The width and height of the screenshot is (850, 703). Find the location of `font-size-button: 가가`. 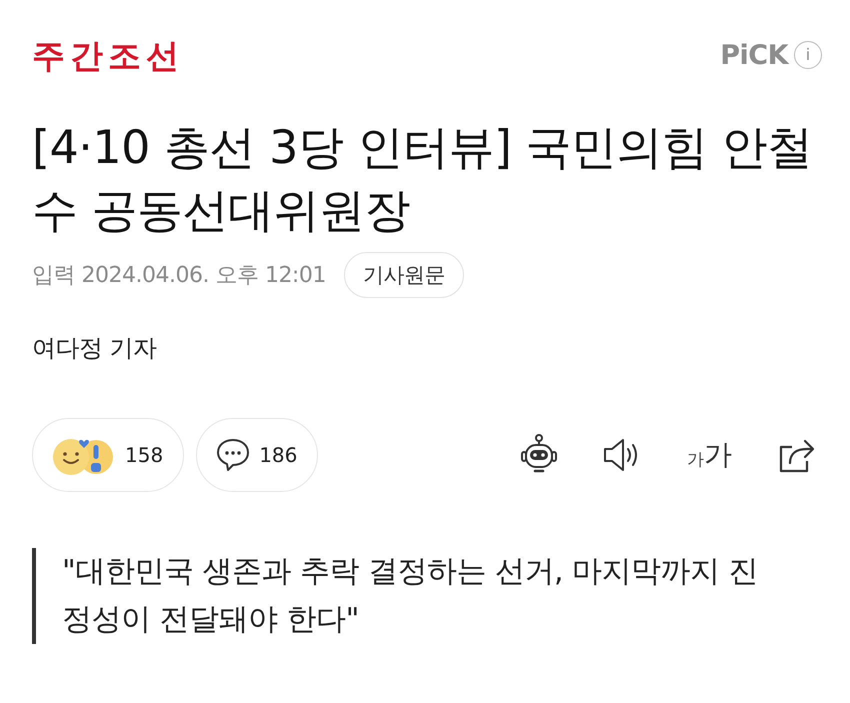

font-size-button: 가가 is located at coordinates (709, 455).